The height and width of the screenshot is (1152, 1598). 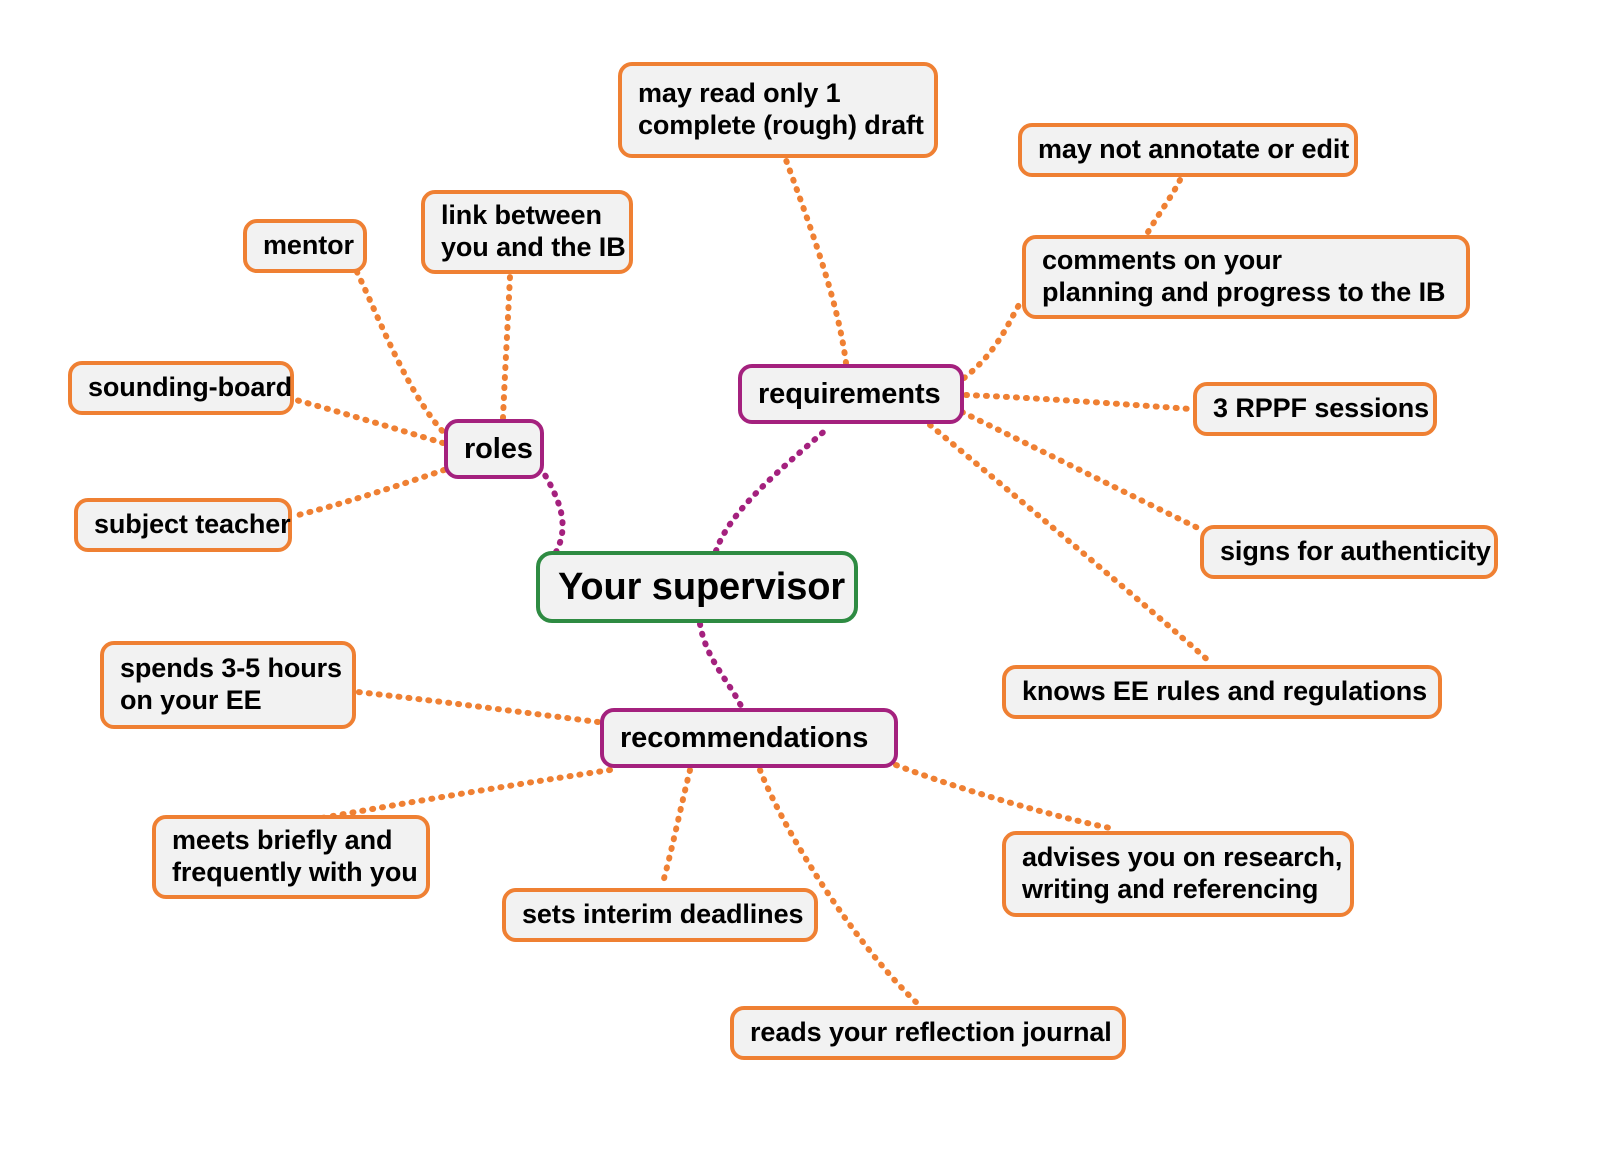 I want to click on edge-requirements-to-signs-for-authenticity, so click(x=1080, y=470).